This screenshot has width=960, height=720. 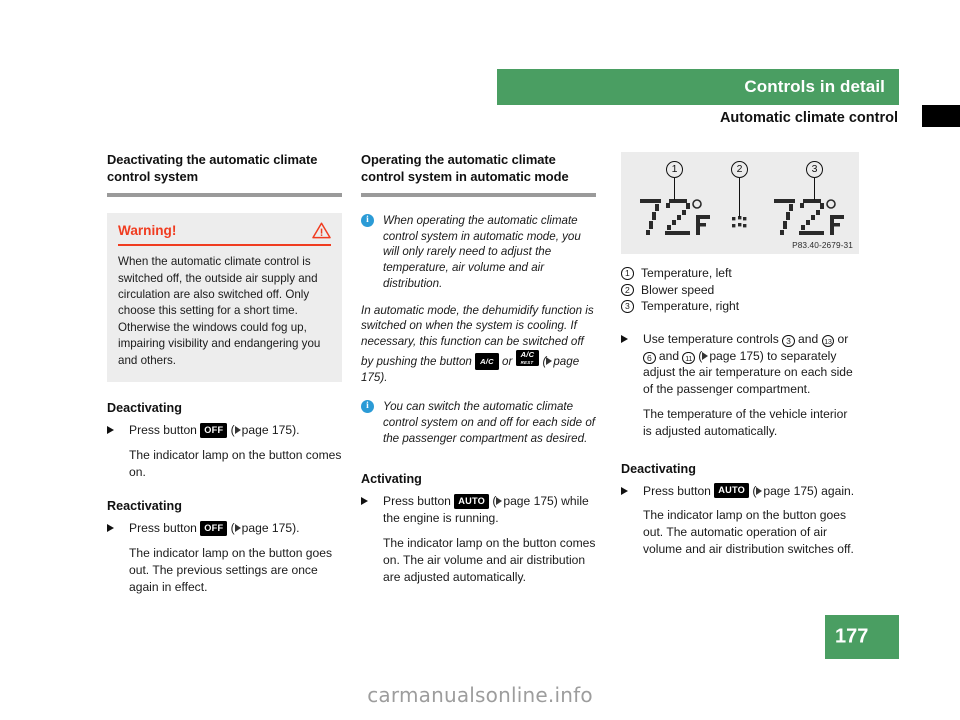 What do you see at coordinates (843, 338) in the screenshot?
I see `temp-step-text-c: or` at bounding box center [843, 338].